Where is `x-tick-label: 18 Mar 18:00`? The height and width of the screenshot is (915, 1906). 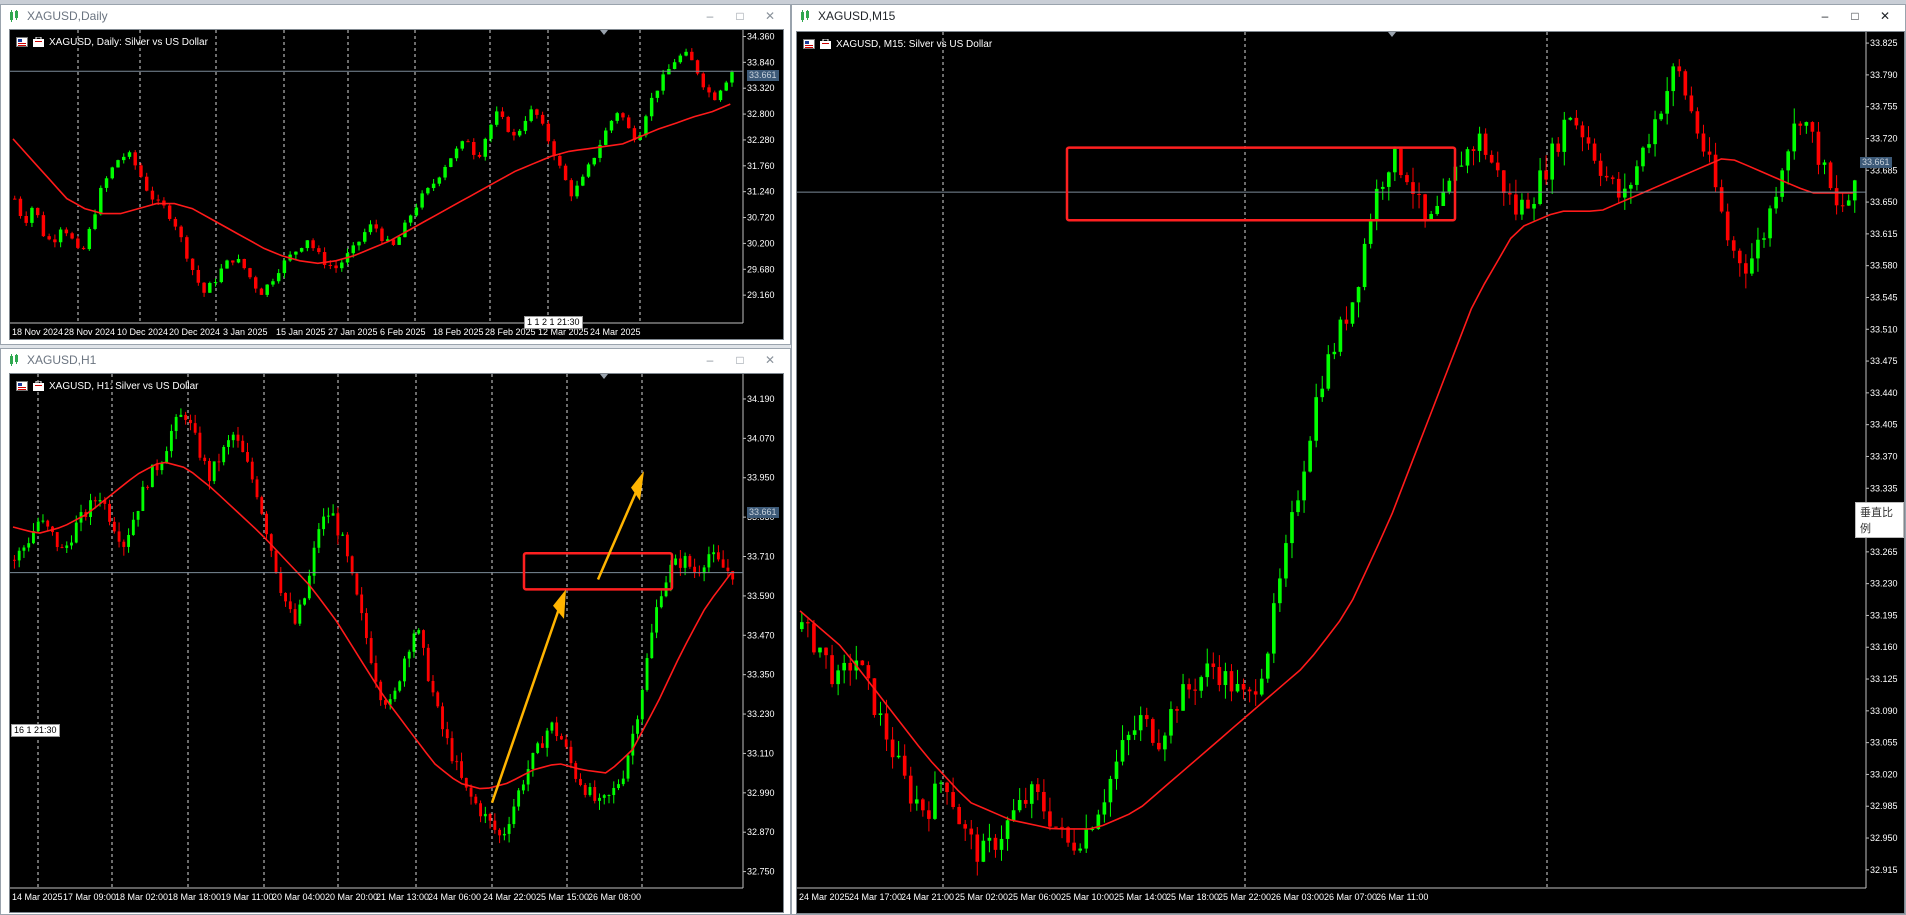
x-tick-label: 18 Mar 18:00 is located at coordinates (194, 897).